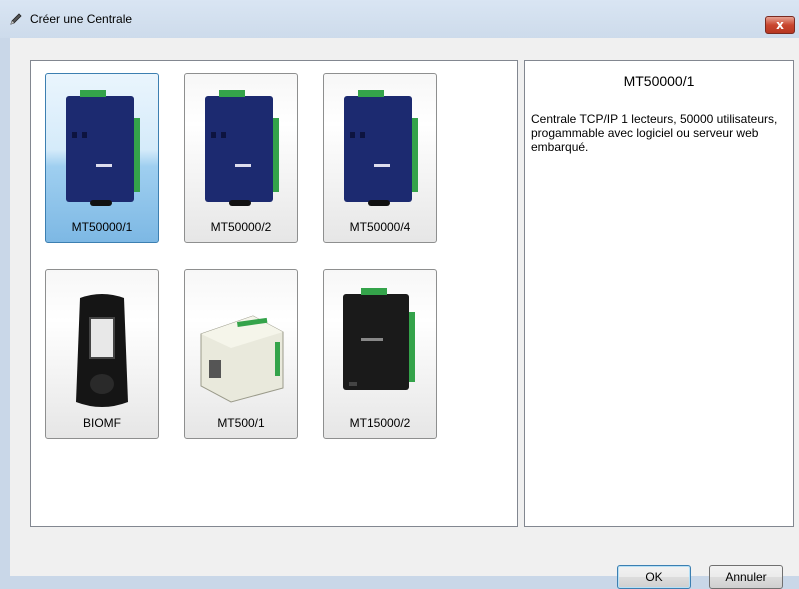 The width and height of the screenshot is (799, 589). I want to click on pen-icon, so click(16, 19).